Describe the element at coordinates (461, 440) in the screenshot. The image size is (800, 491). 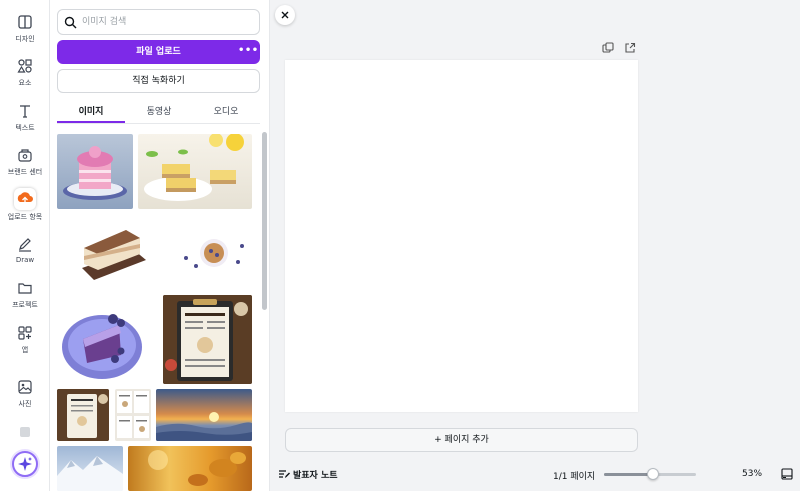
I see `add-page-button: + 페이지 추가` at that location.